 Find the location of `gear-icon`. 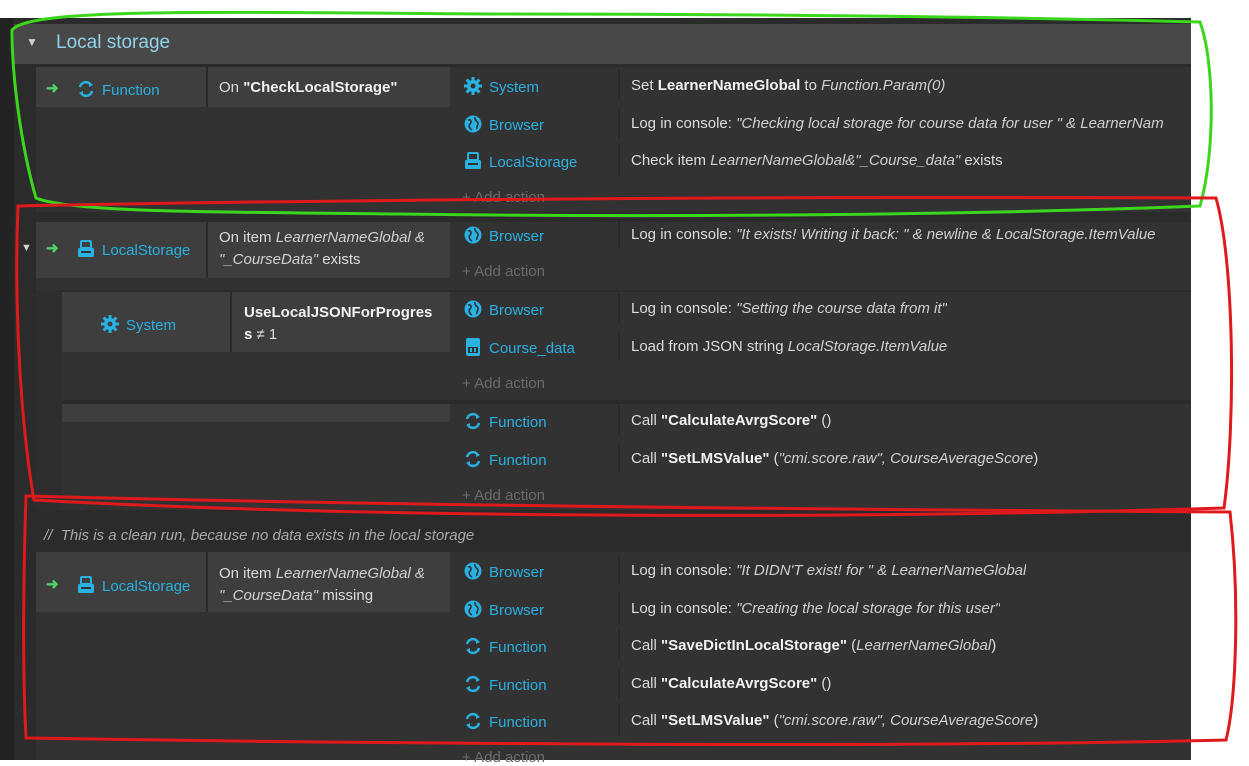

gear-icon is located at coordinates (110, 324).